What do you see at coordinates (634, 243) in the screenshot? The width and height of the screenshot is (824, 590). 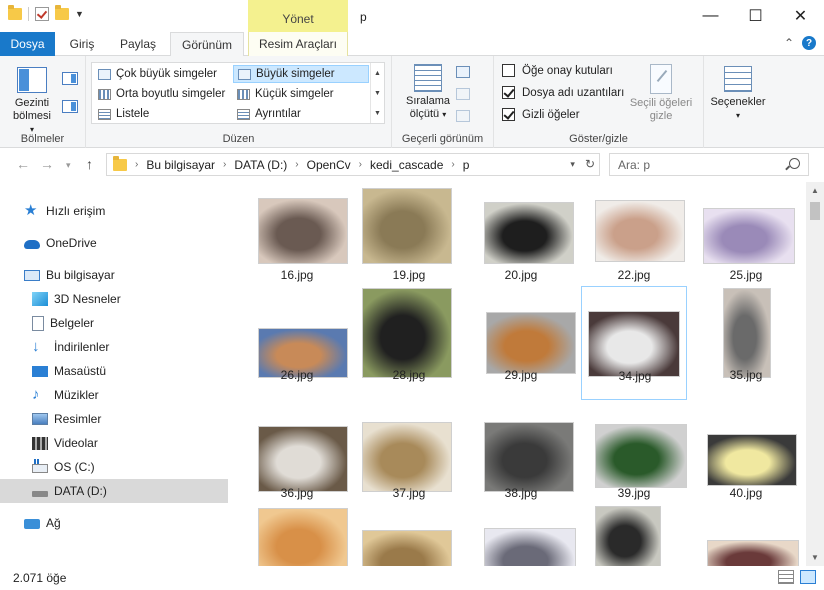 I see `file-tile: 22.jpg` at bounding box center [634, 243].